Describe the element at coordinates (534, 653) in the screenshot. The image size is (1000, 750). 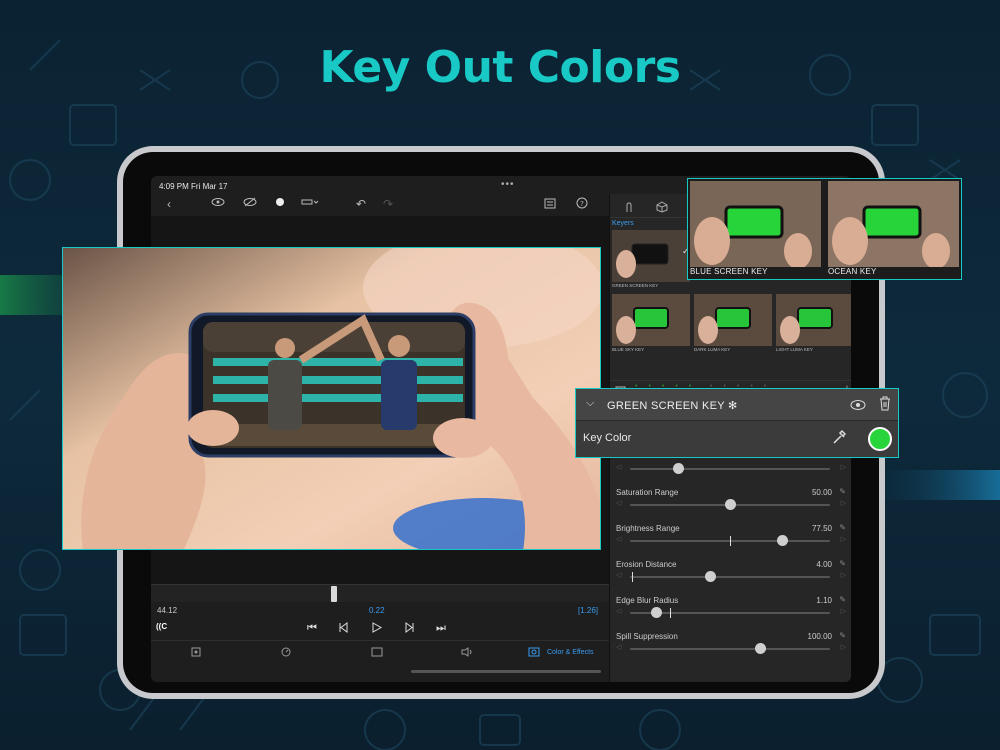
I see `color-effects-icon` at that location.